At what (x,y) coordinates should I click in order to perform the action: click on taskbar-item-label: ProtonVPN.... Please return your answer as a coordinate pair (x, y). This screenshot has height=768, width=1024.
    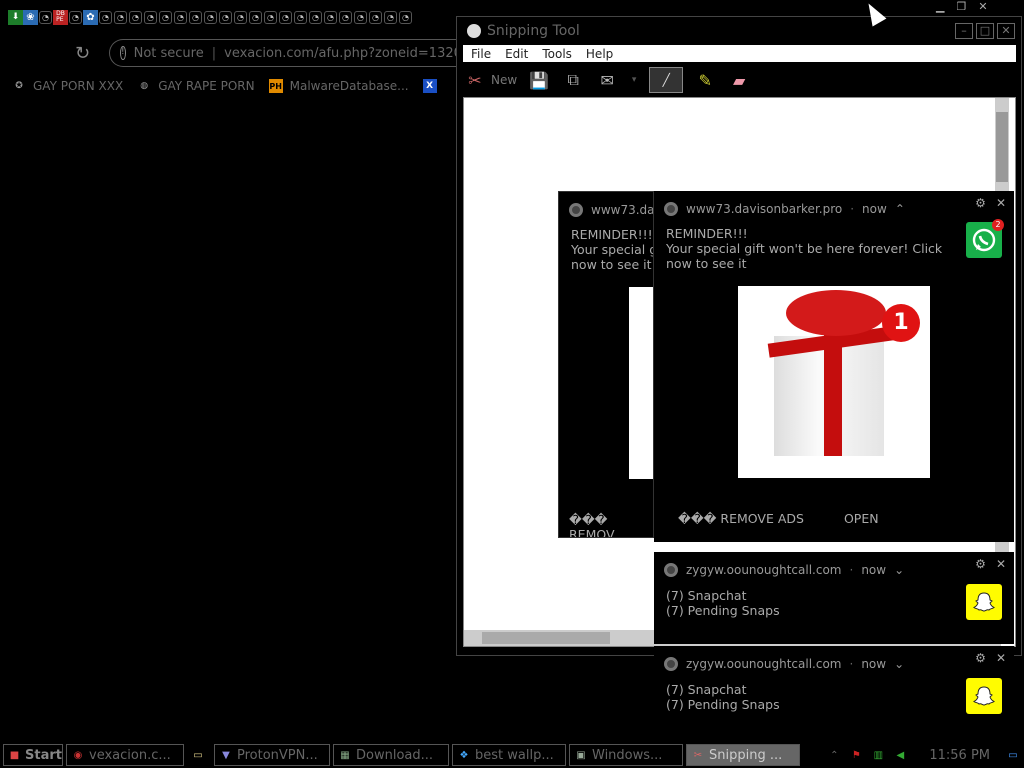
    Looking at the image, I should click on (277, 755).